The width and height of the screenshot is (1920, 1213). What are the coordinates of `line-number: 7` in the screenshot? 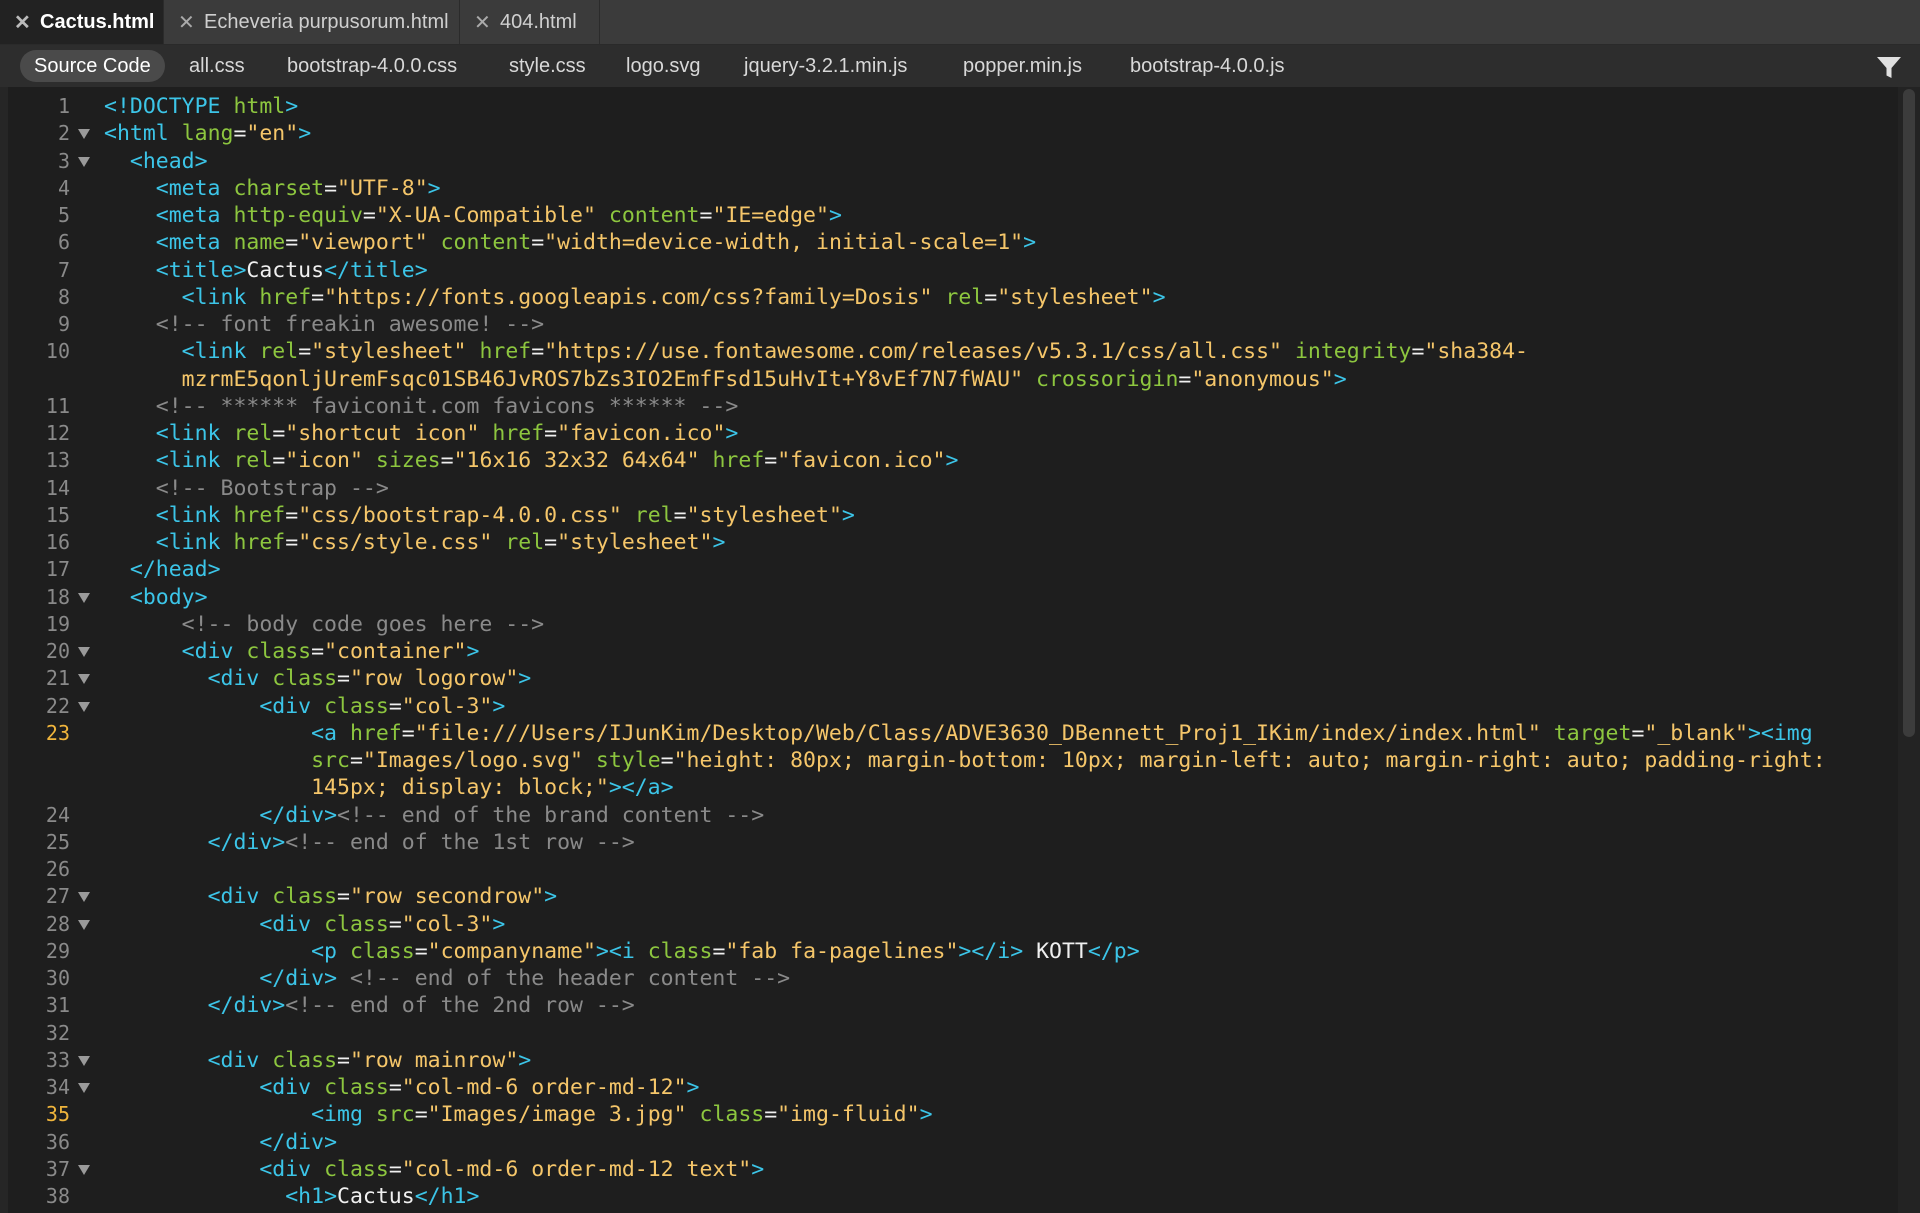 It's located at (63, 269).